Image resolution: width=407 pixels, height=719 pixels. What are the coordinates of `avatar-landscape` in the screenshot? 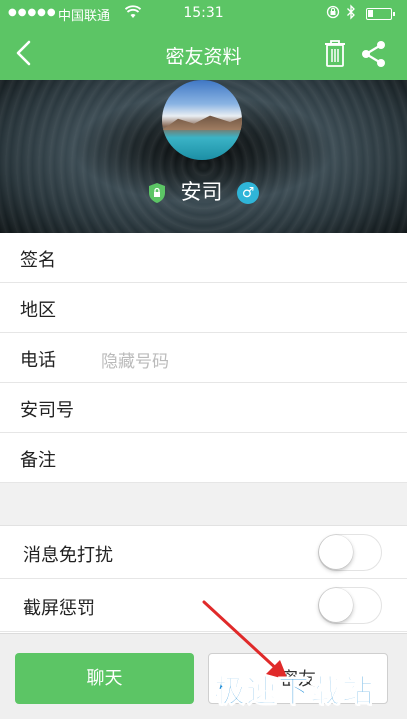 It's located at (202, 122).